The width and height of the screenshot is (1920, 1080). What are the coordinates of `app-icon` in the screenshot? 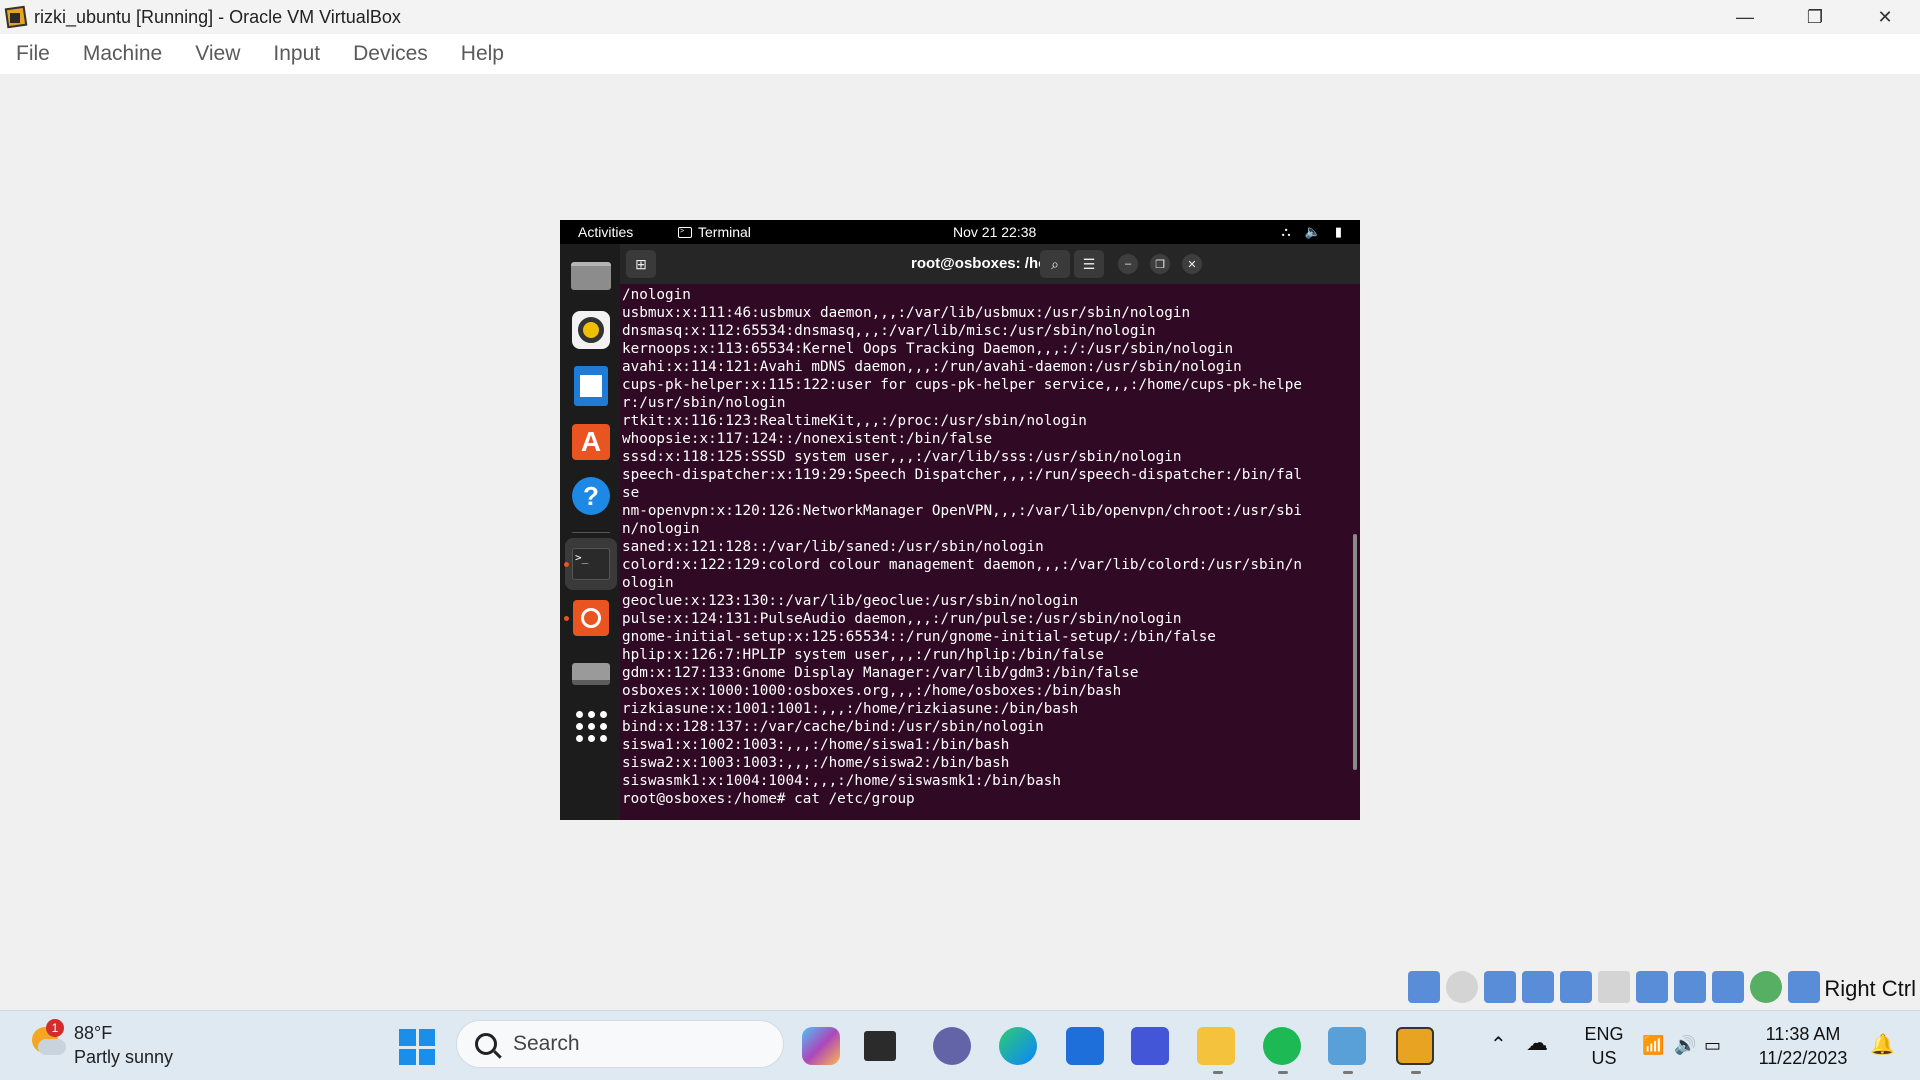 It's located at (1150, 1046).